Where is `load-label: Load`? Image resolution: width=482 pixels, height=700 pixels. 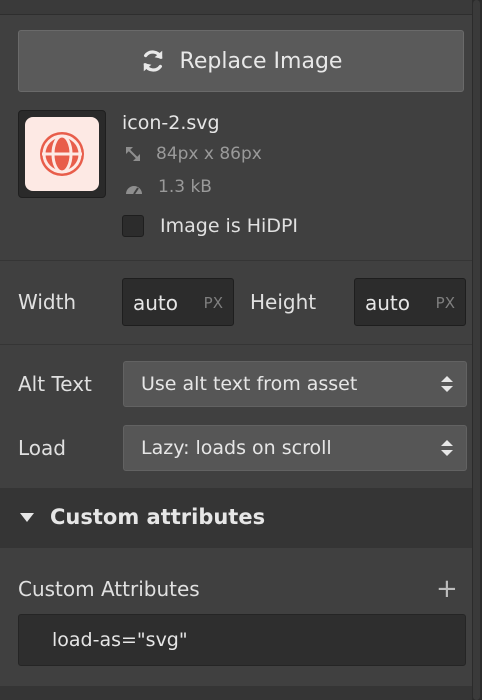 load-label: Load is located at coordinates (42, 448).